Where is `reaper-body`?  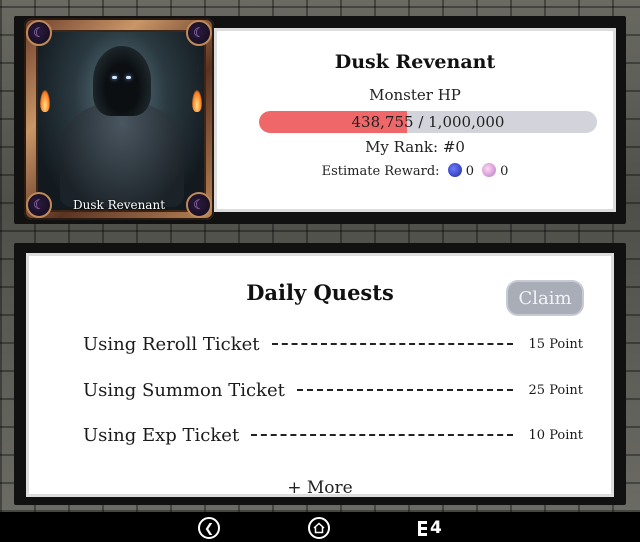 reaper-body is located at coordinates (122, 154).